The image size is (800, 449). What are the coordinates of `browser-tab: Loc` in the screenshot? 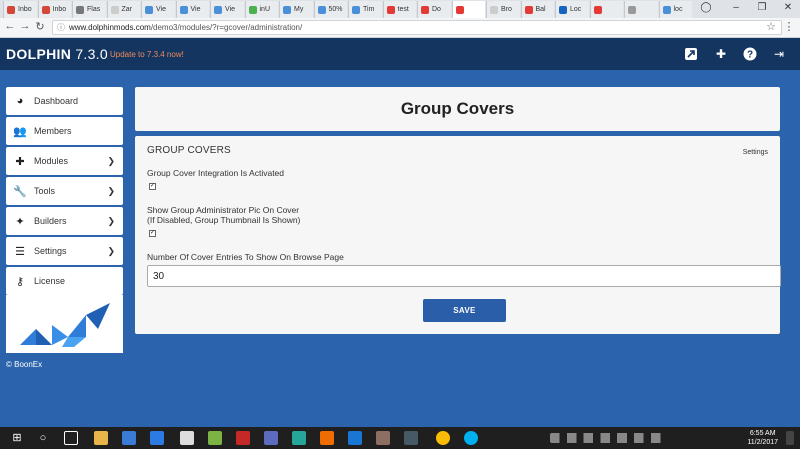 It's located at (572, 9).